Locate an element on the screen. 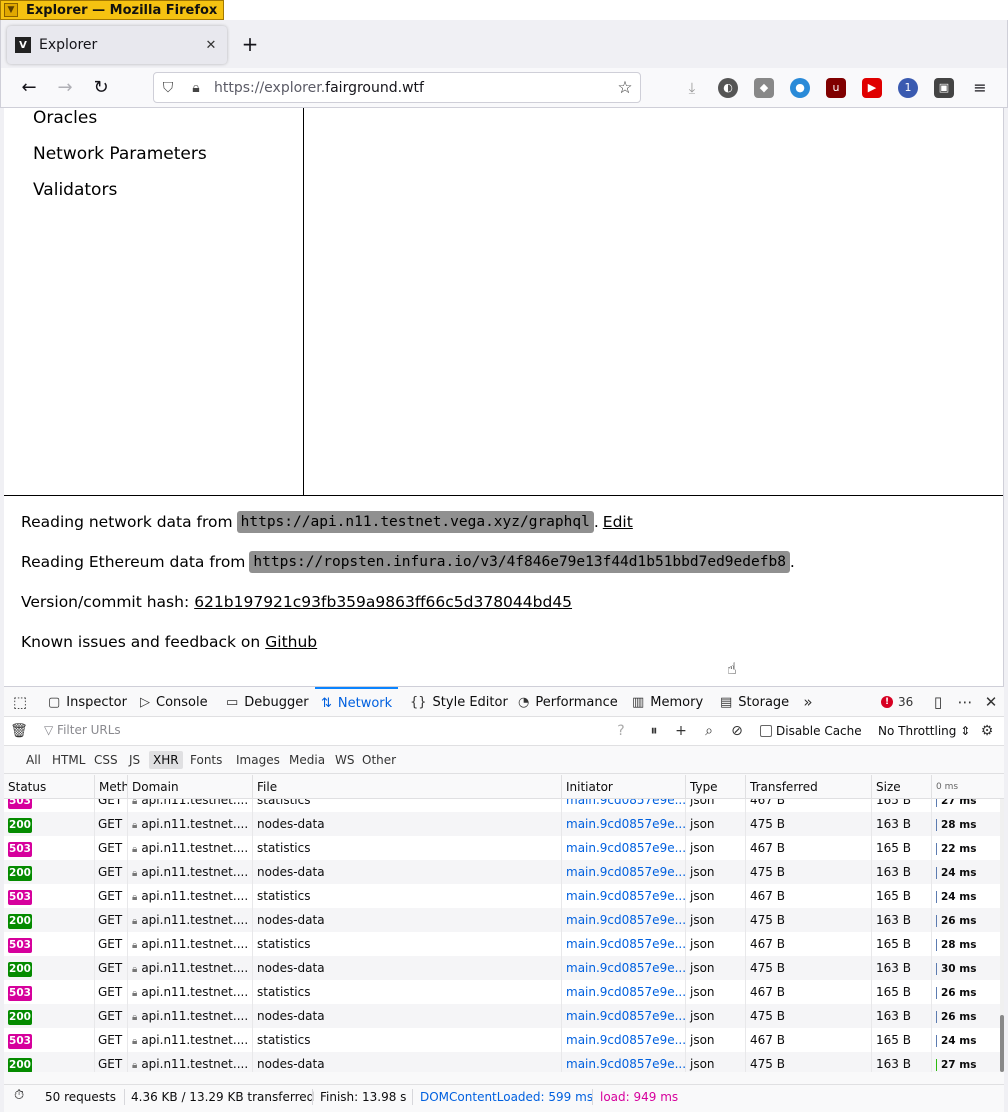 This screenshot has width=1008, height=1112. type-filter-ws: WS is located at coordinates (344, 760).